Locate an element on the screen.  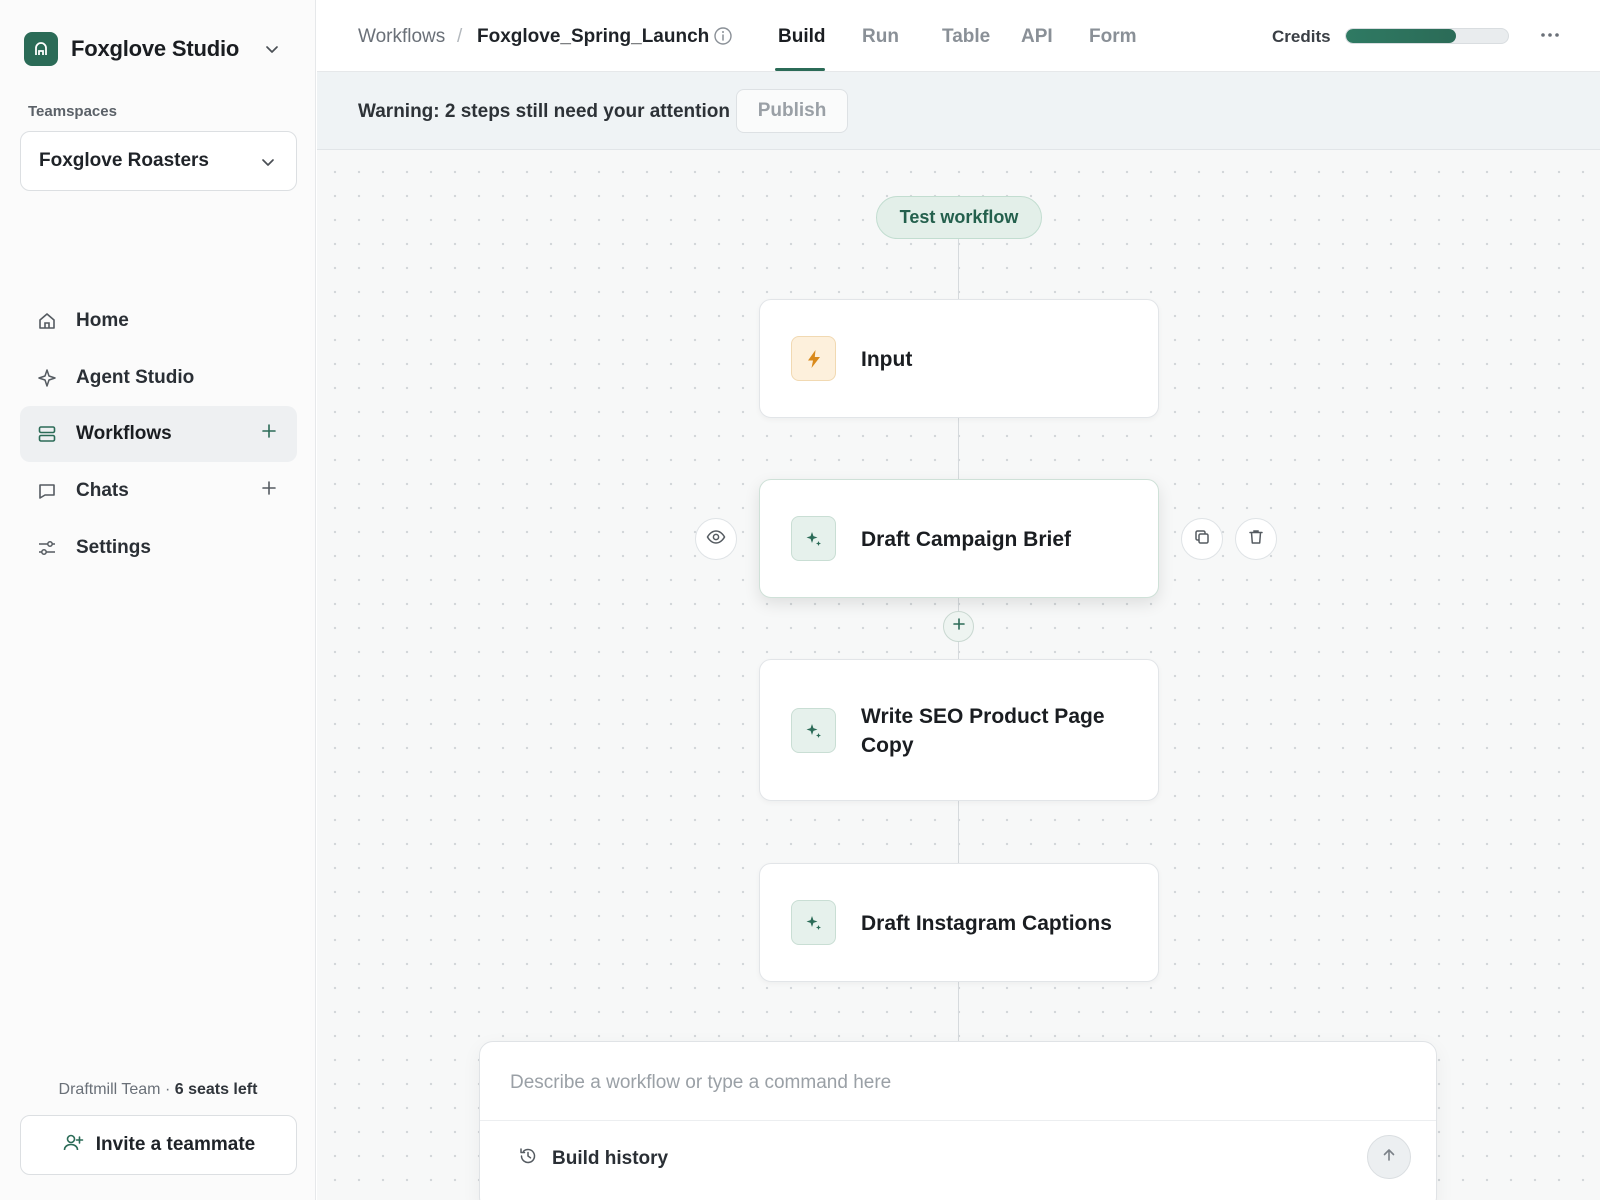
node-title: Input is located at coordinates (887, 359).